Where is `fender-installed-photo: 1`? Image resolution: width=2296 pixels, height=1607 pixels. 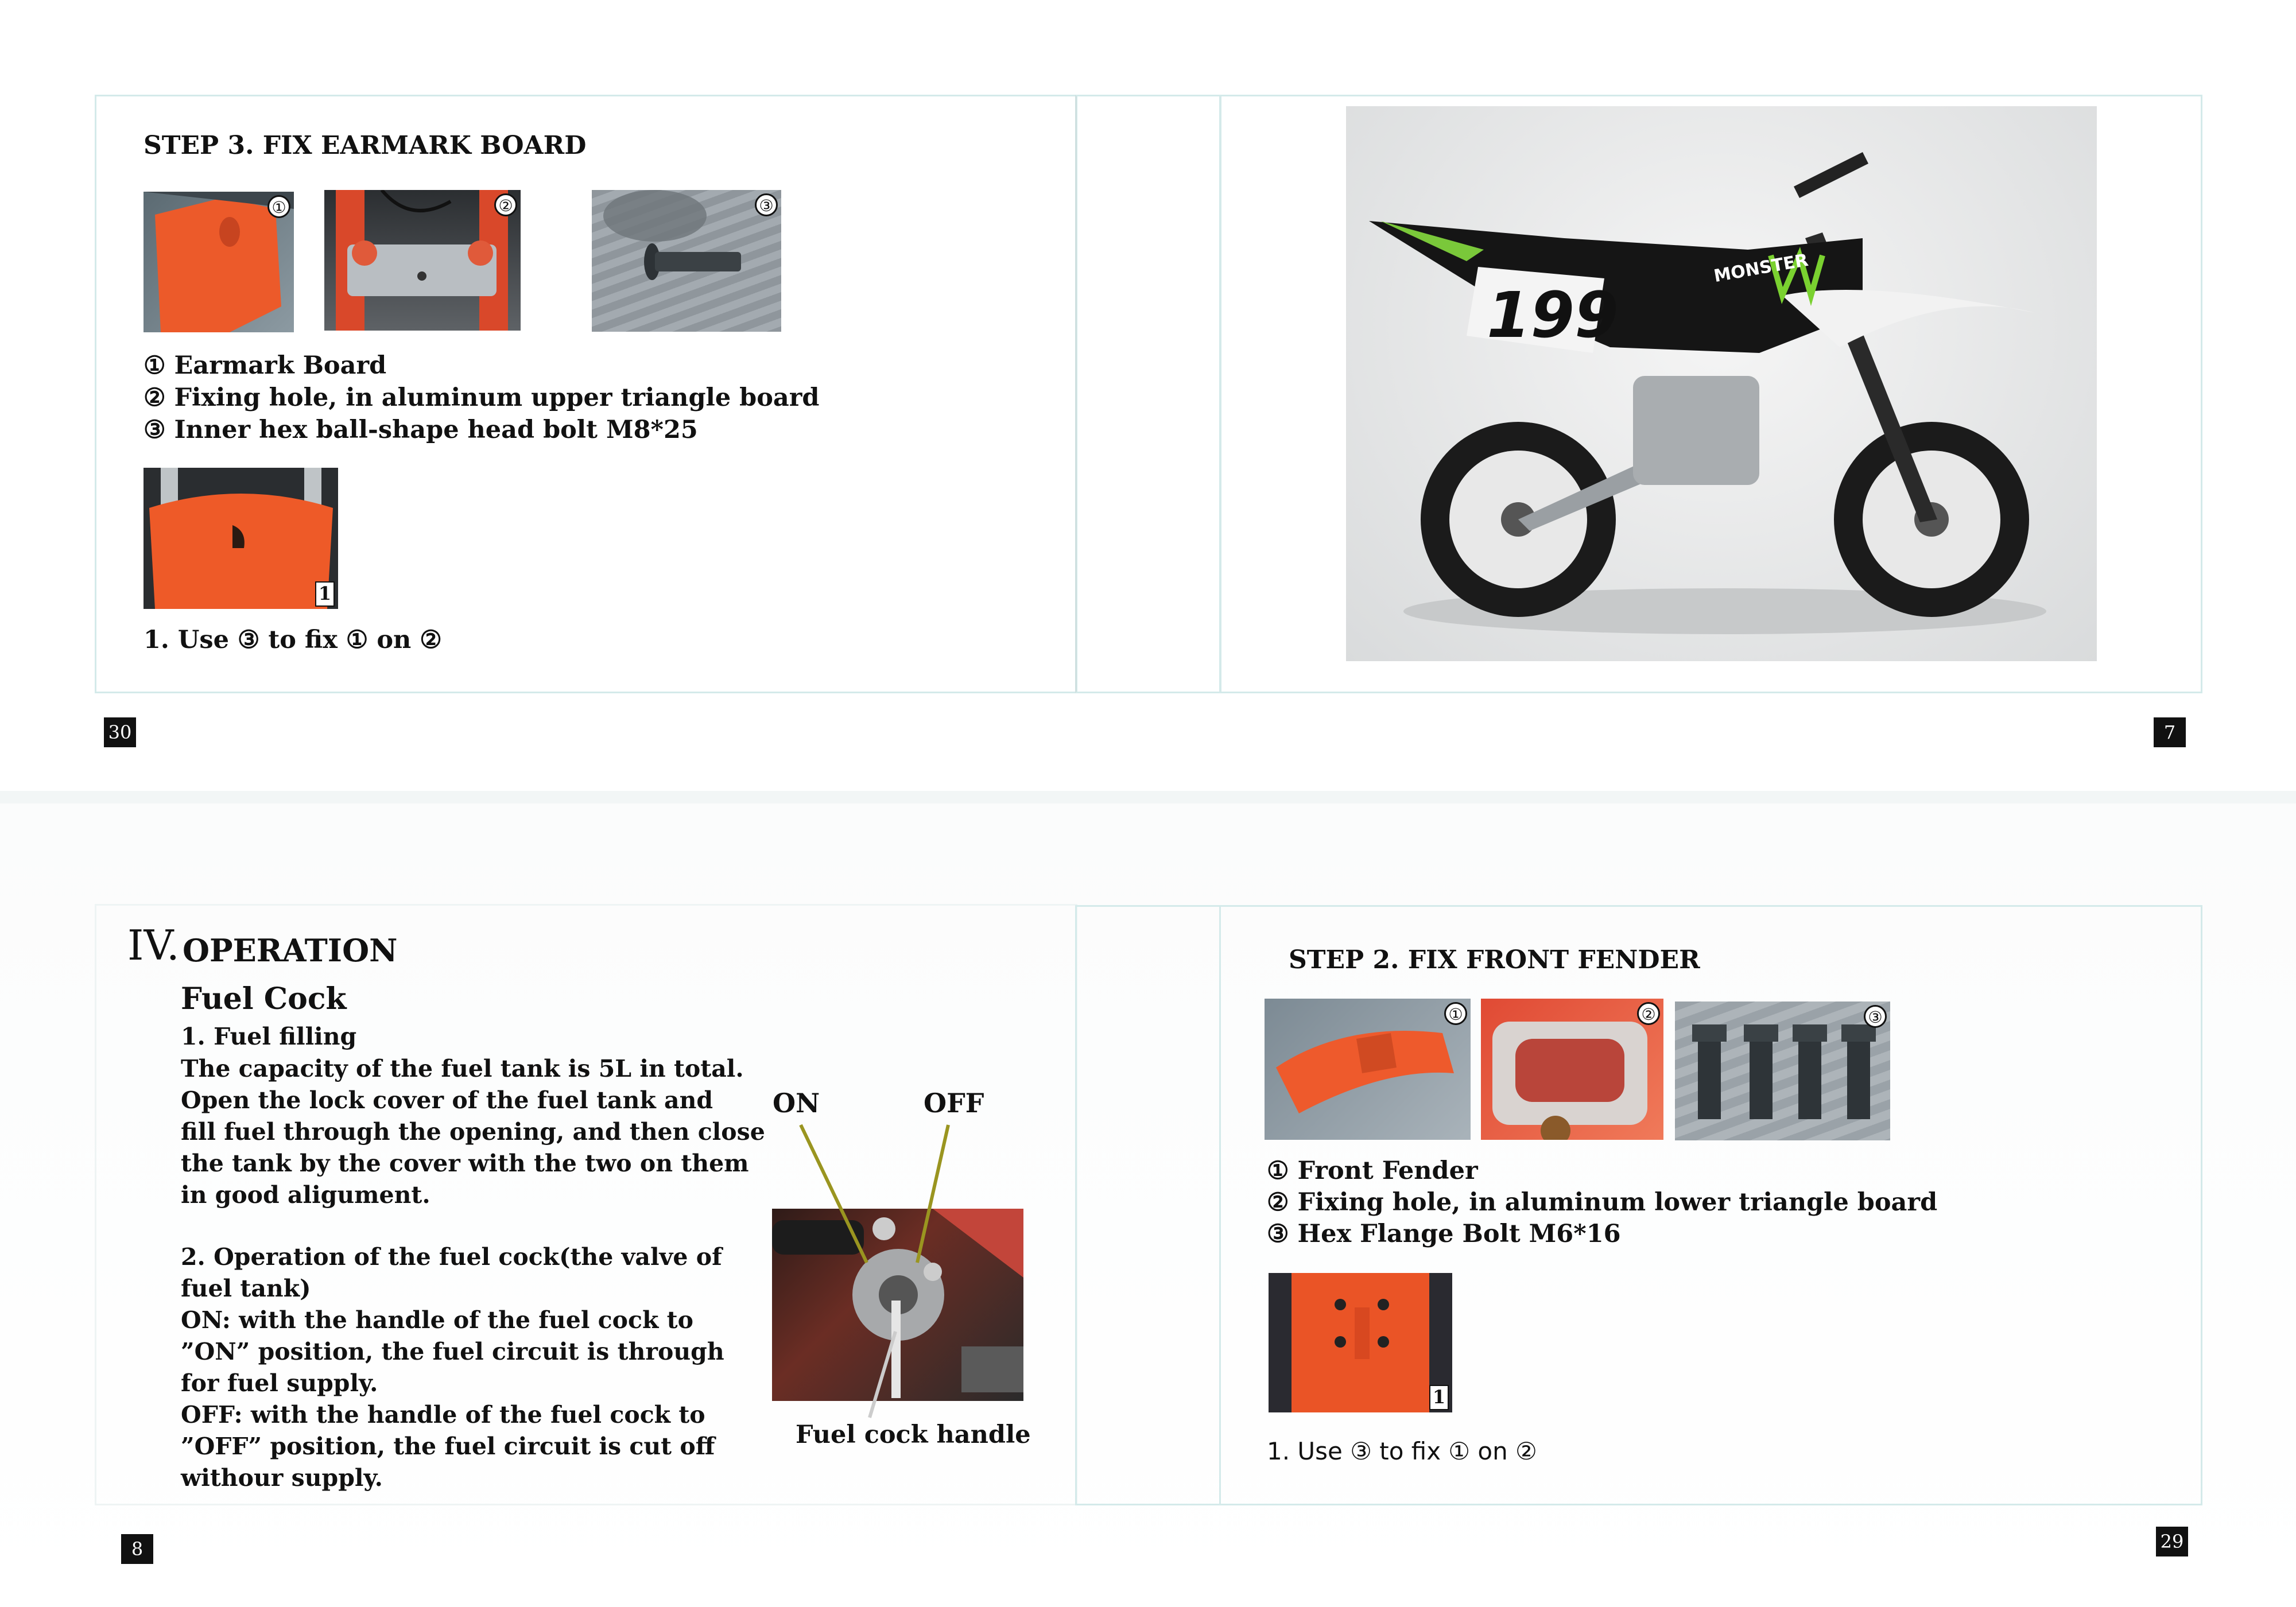 fender-installed-photo: 1 is located at coordinates (1360, 1342).